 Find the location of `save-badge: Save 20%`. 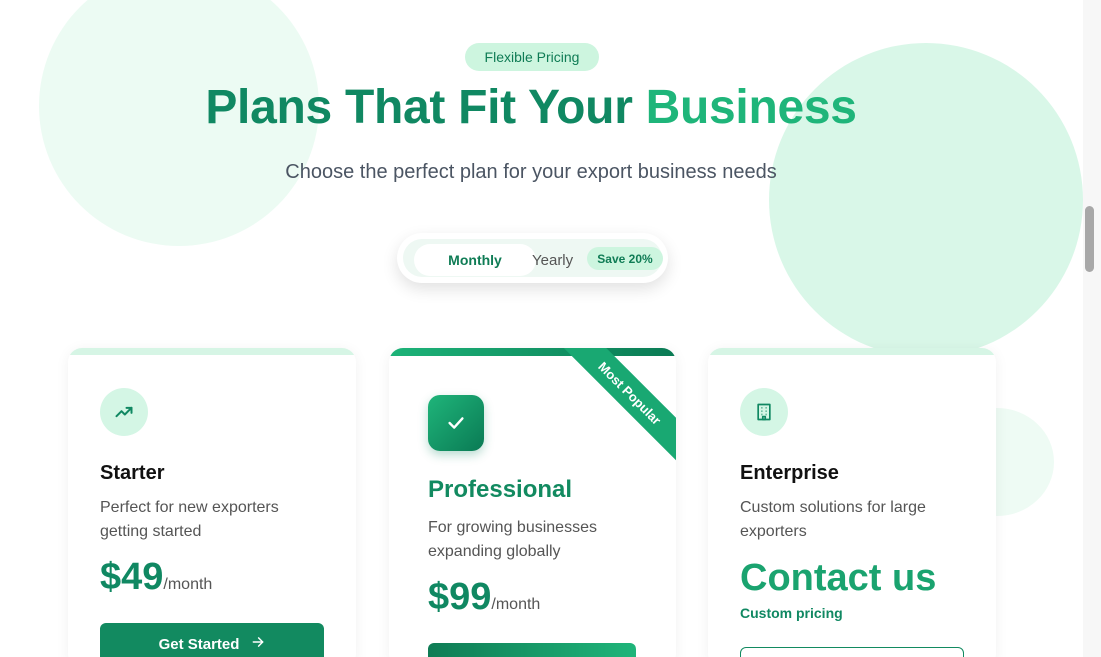

save-badge: Save 20% is located at coordinates (625, 258).